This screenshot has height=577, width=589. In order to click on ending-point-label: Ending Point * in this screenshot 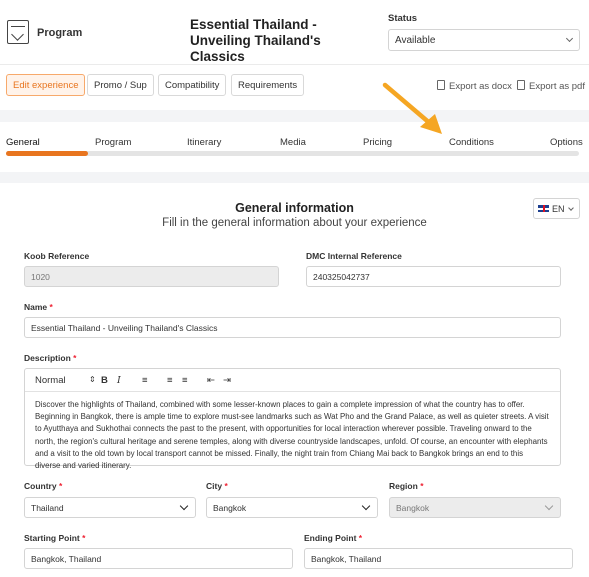, I will do `click(333, 538)`.